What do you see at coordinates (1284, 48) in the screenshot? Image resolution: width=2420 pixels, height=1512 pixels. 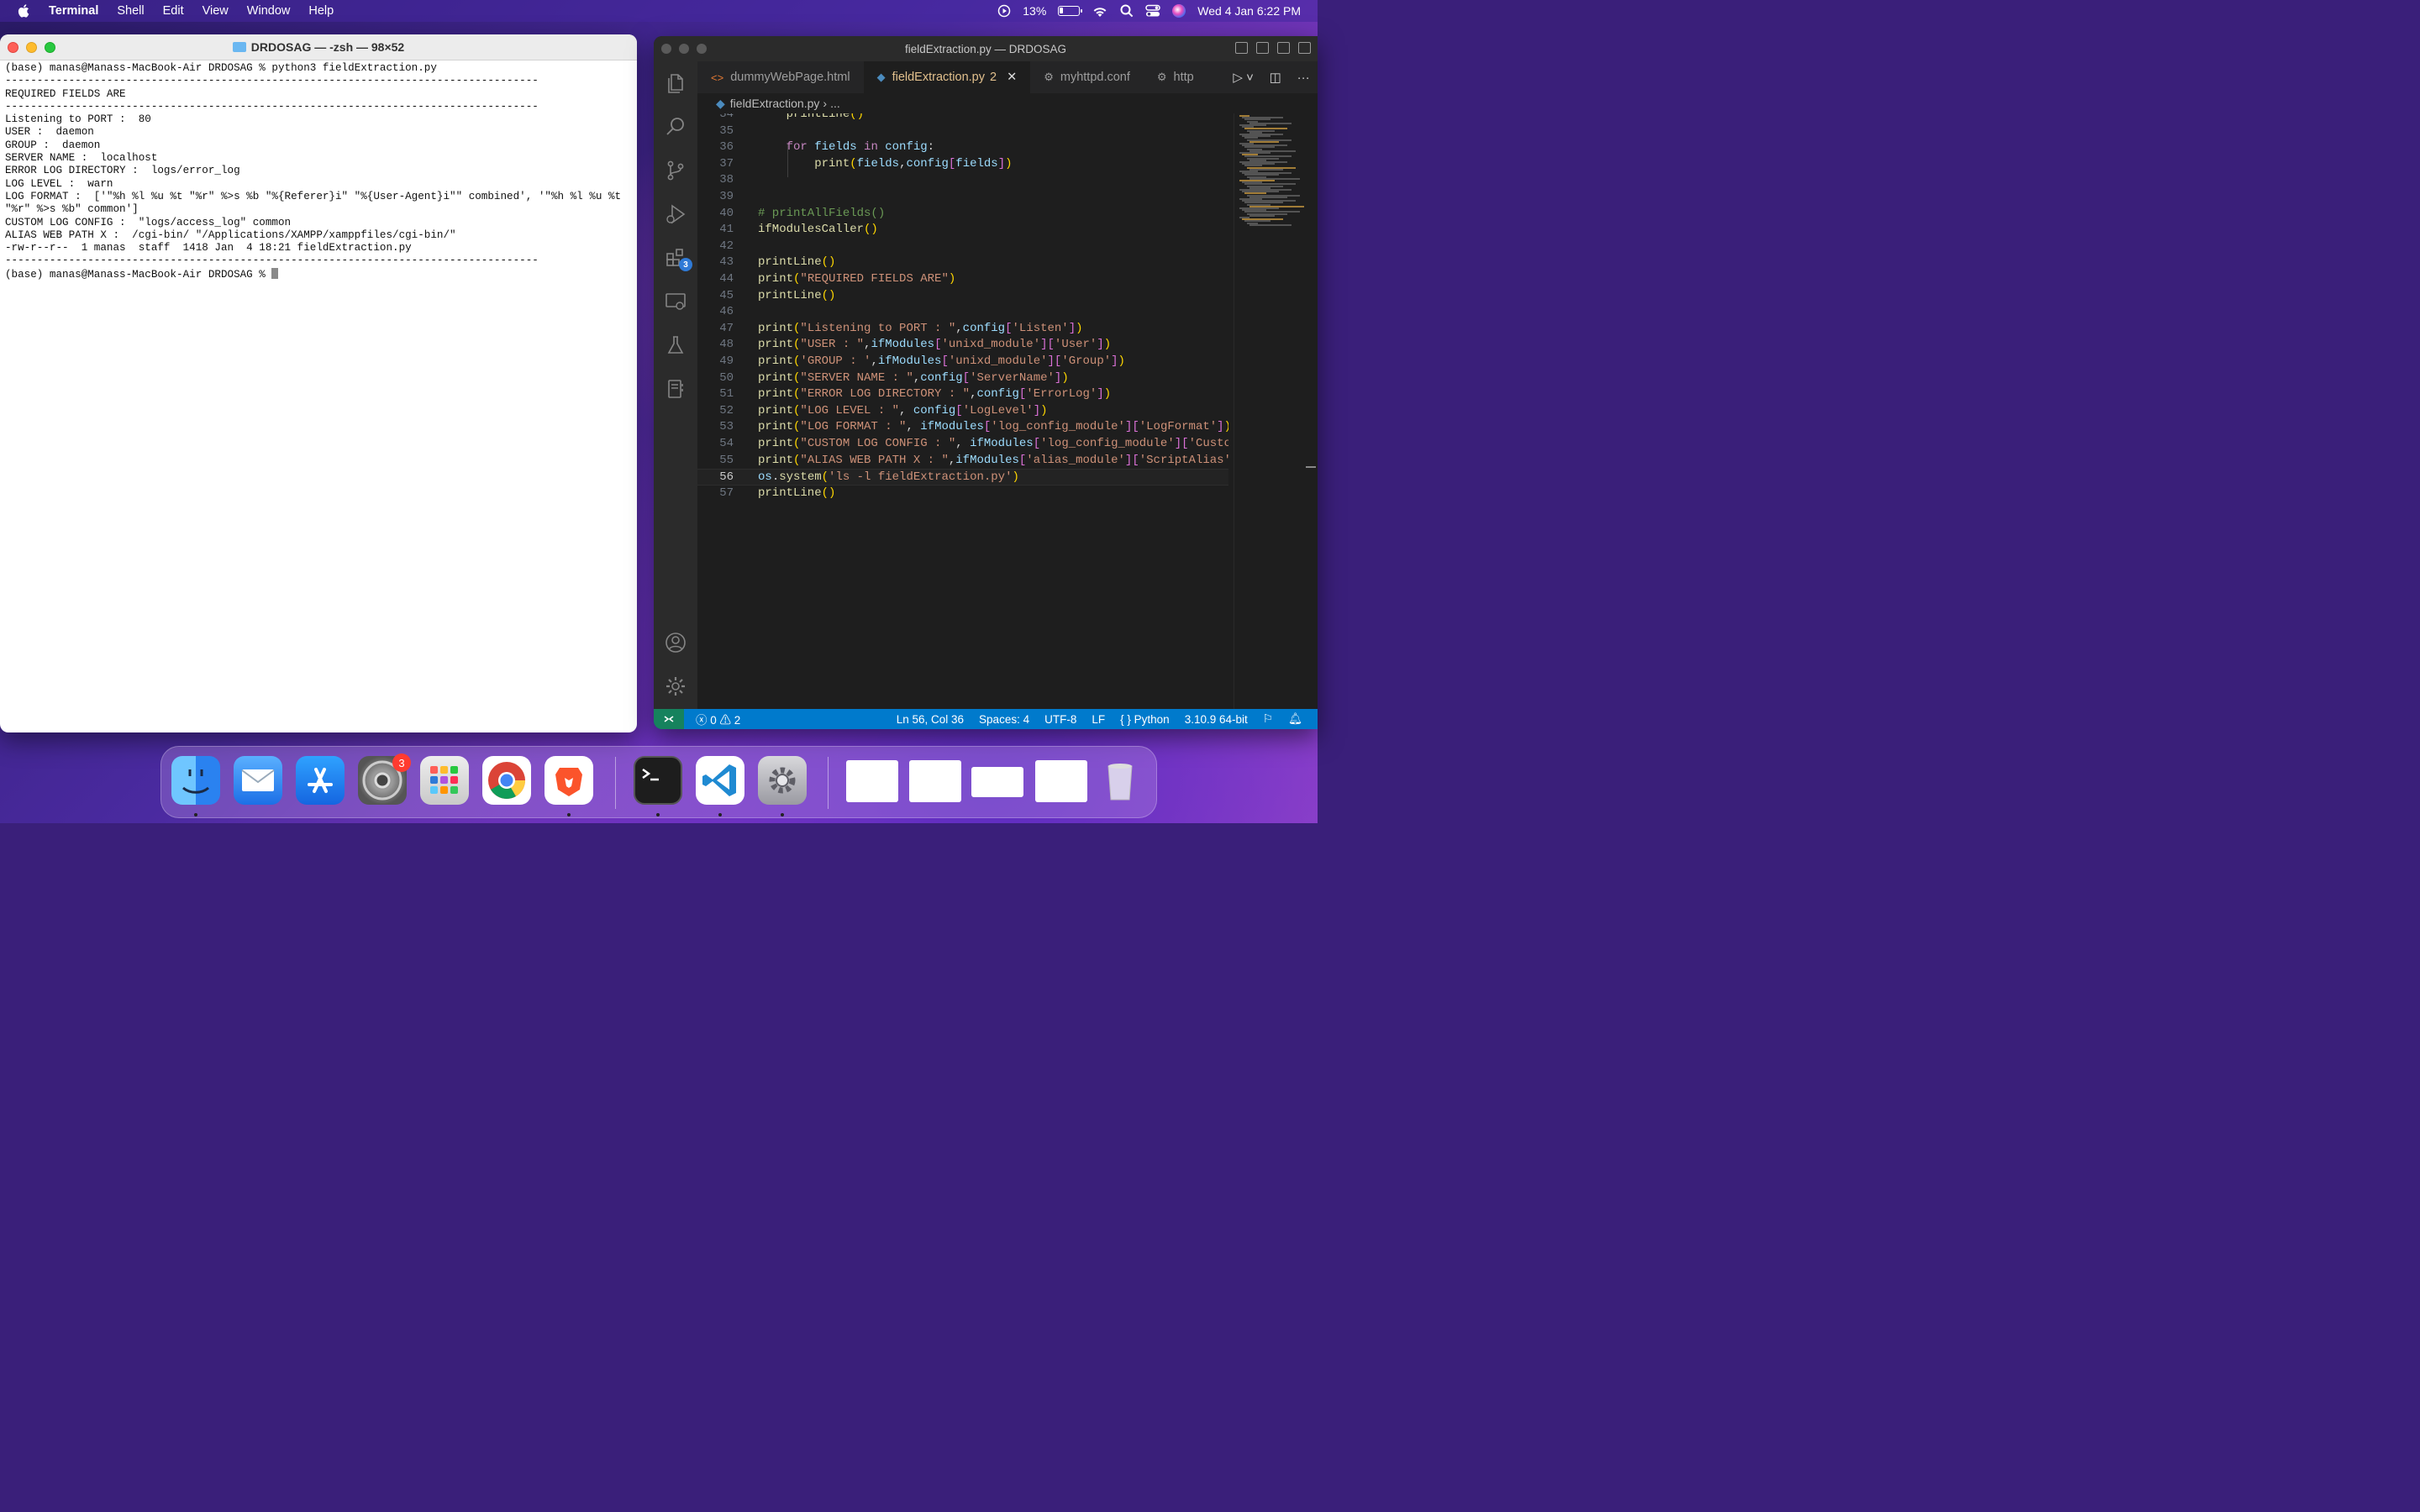 I see `toggle-secondary-sidebar-icon` at bounding box center [1284, 48].